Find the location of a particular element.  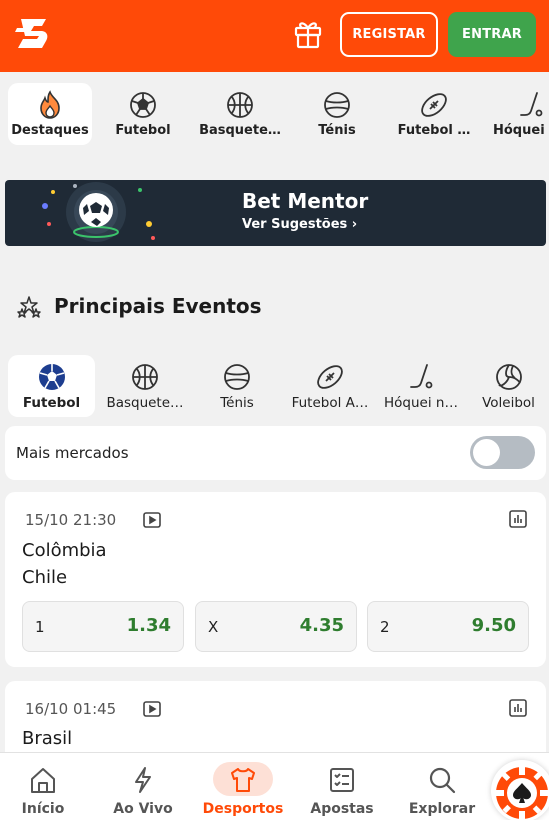

mentor-title: Bet Mentor is located at coordinates (305, 201).